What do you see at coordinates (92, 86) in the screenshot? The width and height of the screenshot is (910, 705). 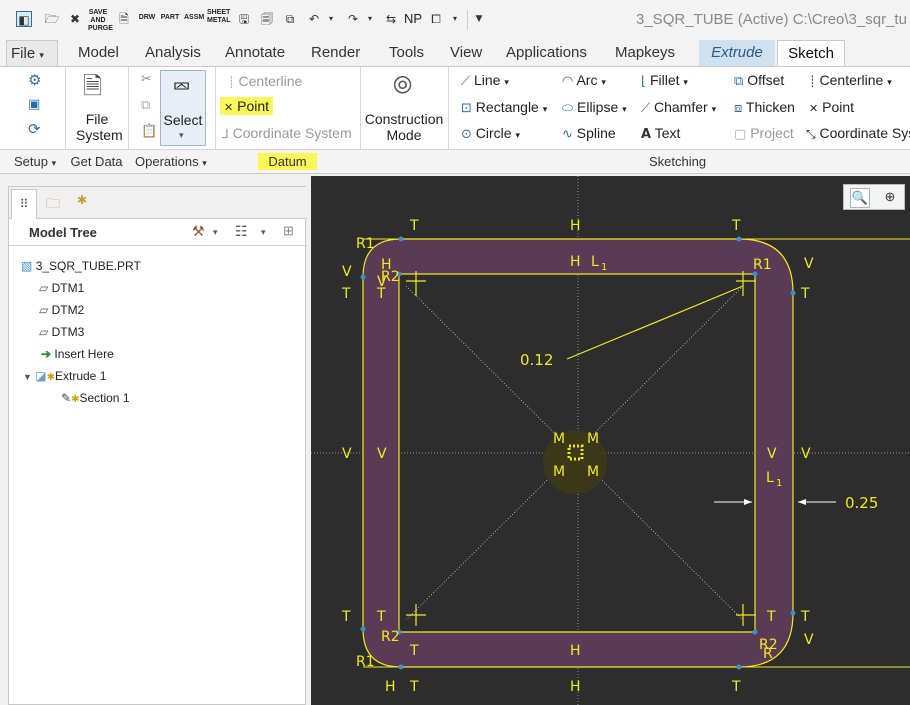 I see `file-system-icon: 🗎` at bounding box center [92, 86].